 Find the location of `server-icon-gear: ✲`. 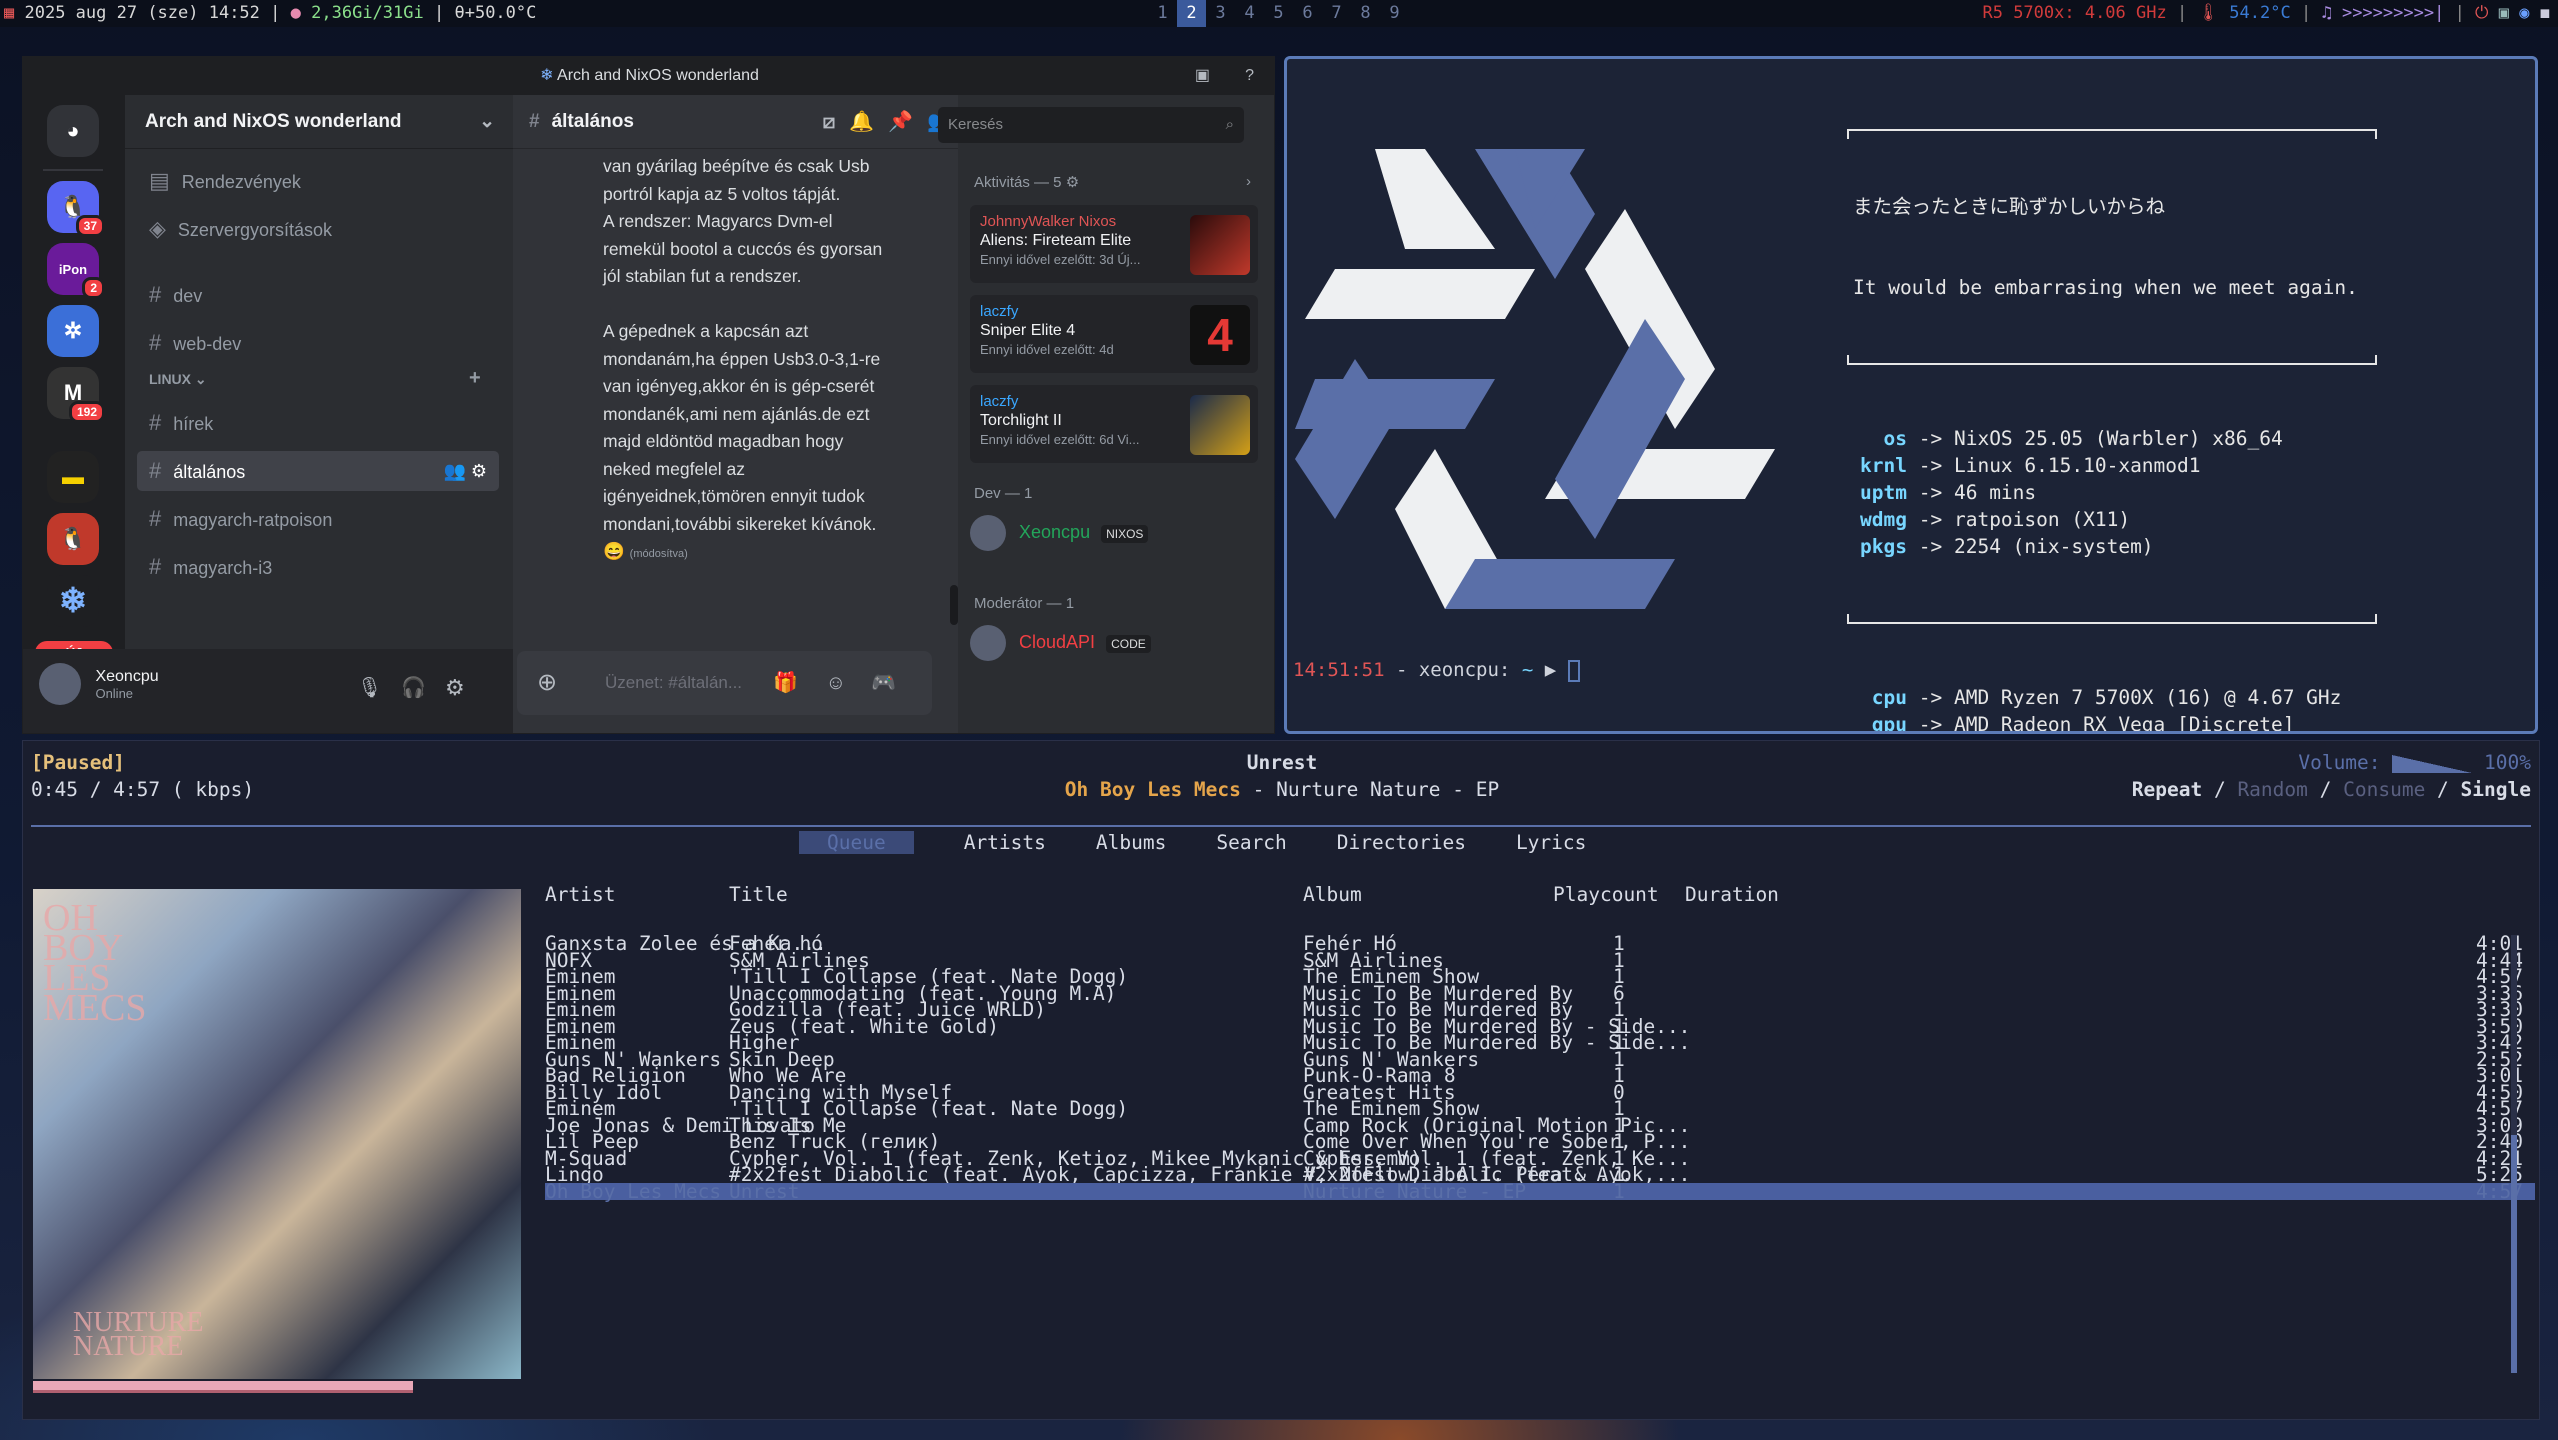

server-icon-gear: ✲ is located at coordinates (73, 331).